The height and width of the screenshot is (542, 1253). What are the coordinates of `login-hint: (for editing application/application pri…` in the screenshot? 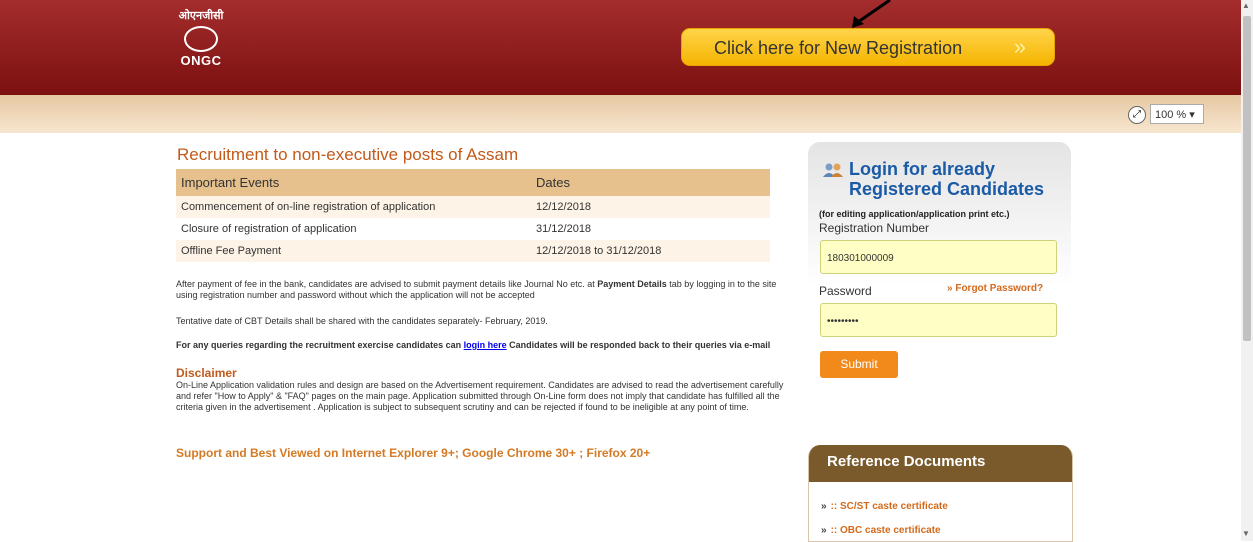 It's located at (914, 214).